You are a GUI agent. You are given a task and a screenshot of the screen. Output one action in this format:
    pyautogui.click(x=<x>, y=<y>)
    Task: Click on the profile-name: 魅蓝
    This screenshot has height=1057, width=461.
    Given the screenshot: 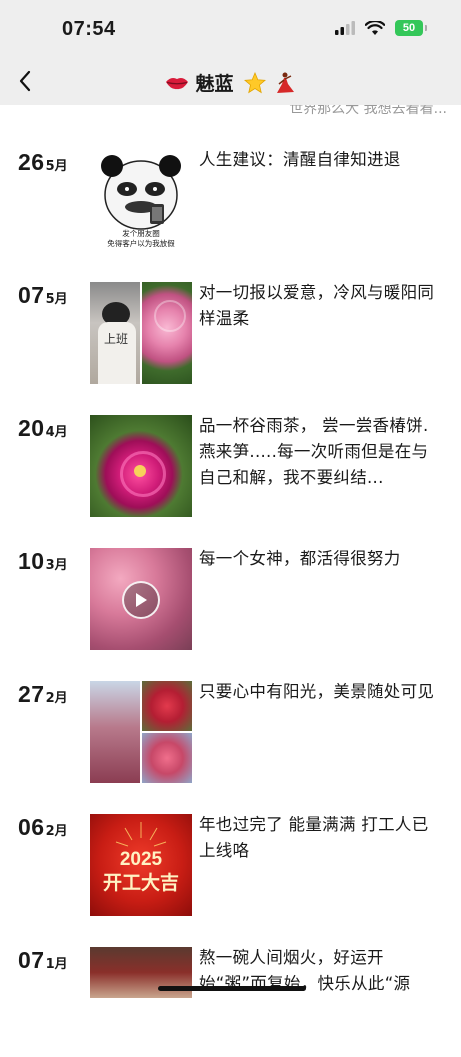 What is the action you would take?
    pyautogui.click(x=214, y=84)
    